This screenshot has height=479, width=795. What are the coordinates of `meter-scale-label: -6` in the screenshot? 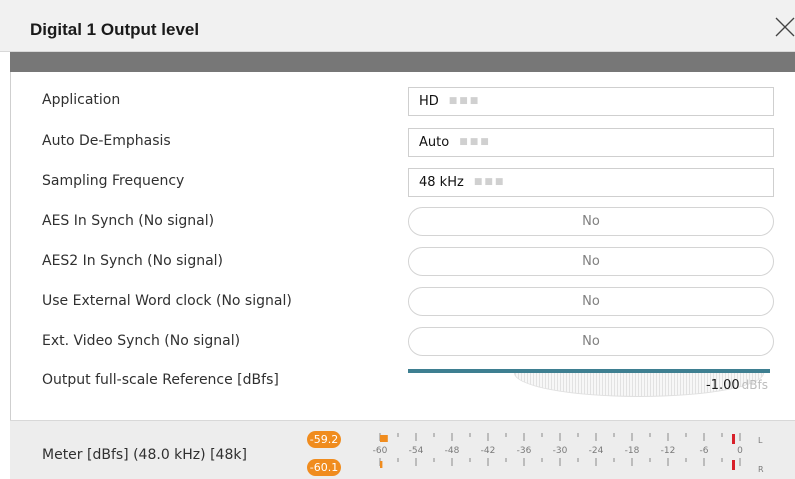 It's located at (704, 451).